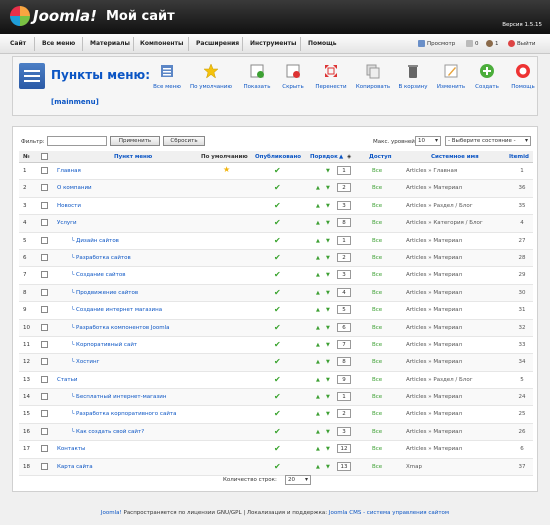 This screenshot has width=550, height=525. I want to click on menu-item-link: Главная, so click(69, 171).